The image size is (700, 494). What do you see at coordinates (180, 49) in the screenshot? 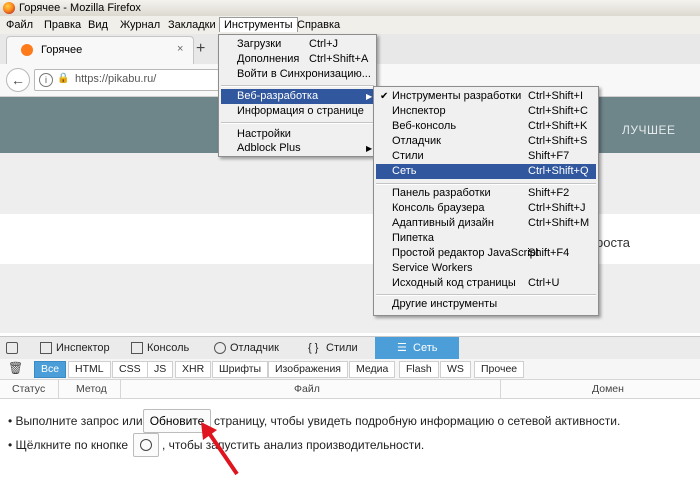
I see `tab-close-icon: ×` at bounding box center [180, 49].